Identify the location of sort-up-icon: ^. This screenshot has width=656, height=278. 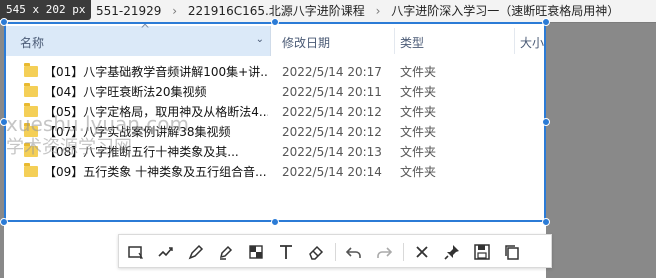
(145, 29).